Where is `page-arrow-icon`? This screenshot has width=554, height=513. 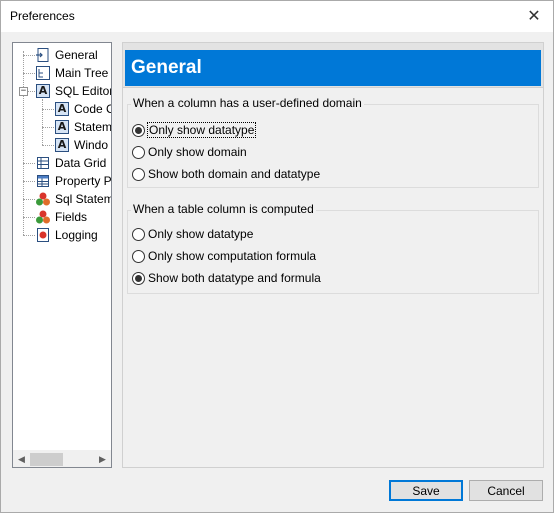 page-arrow-icon is located at coordinates (43, 55).